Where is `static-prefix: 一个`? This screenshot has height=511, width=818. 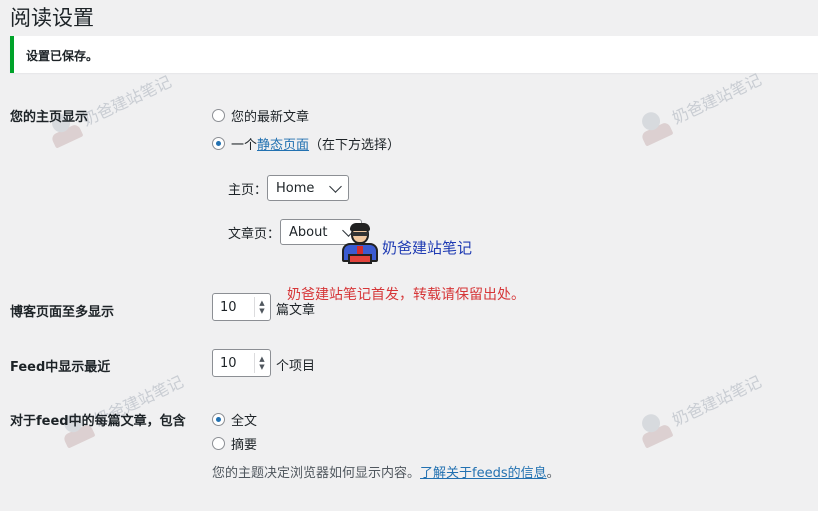
static-prefix: 一个 is located at coordinates (244, 145).